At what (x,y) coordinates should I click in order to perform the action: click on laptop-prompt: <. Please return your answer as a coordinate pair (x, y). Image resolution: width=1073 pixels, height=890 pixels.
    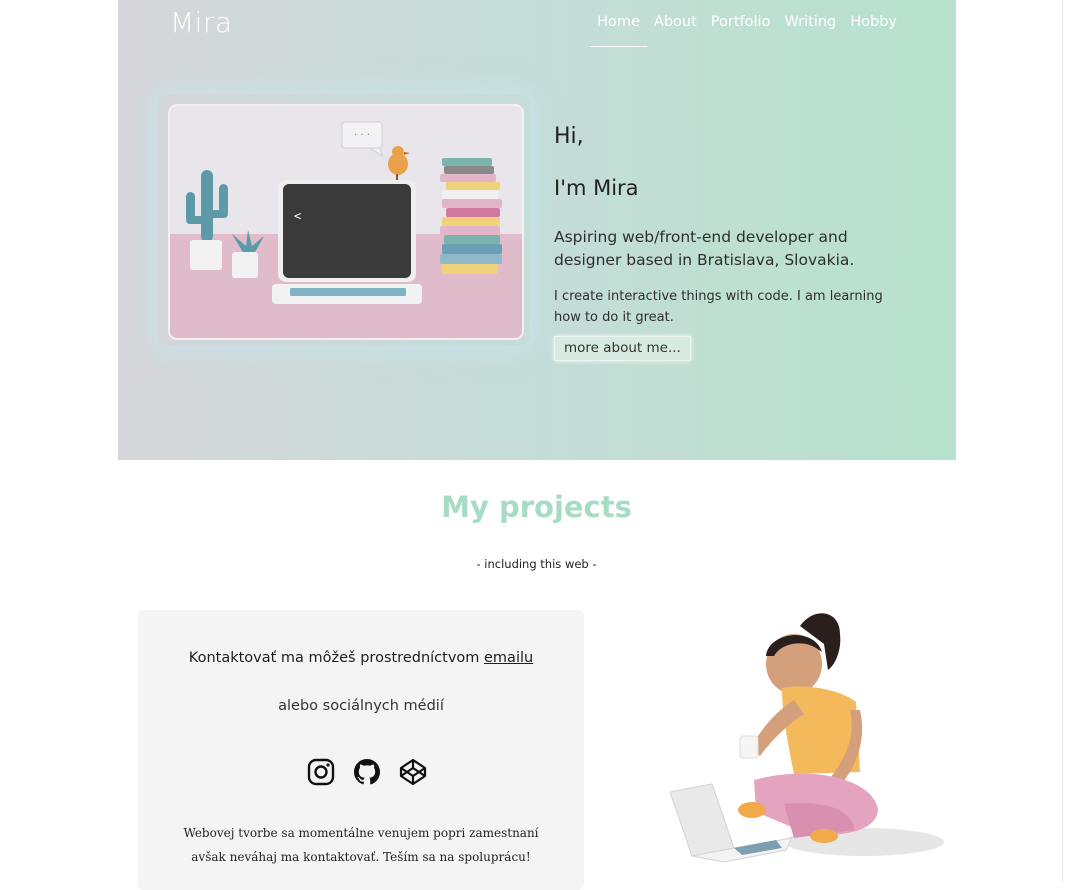
    Looking at the image, I should click on (297, 216).